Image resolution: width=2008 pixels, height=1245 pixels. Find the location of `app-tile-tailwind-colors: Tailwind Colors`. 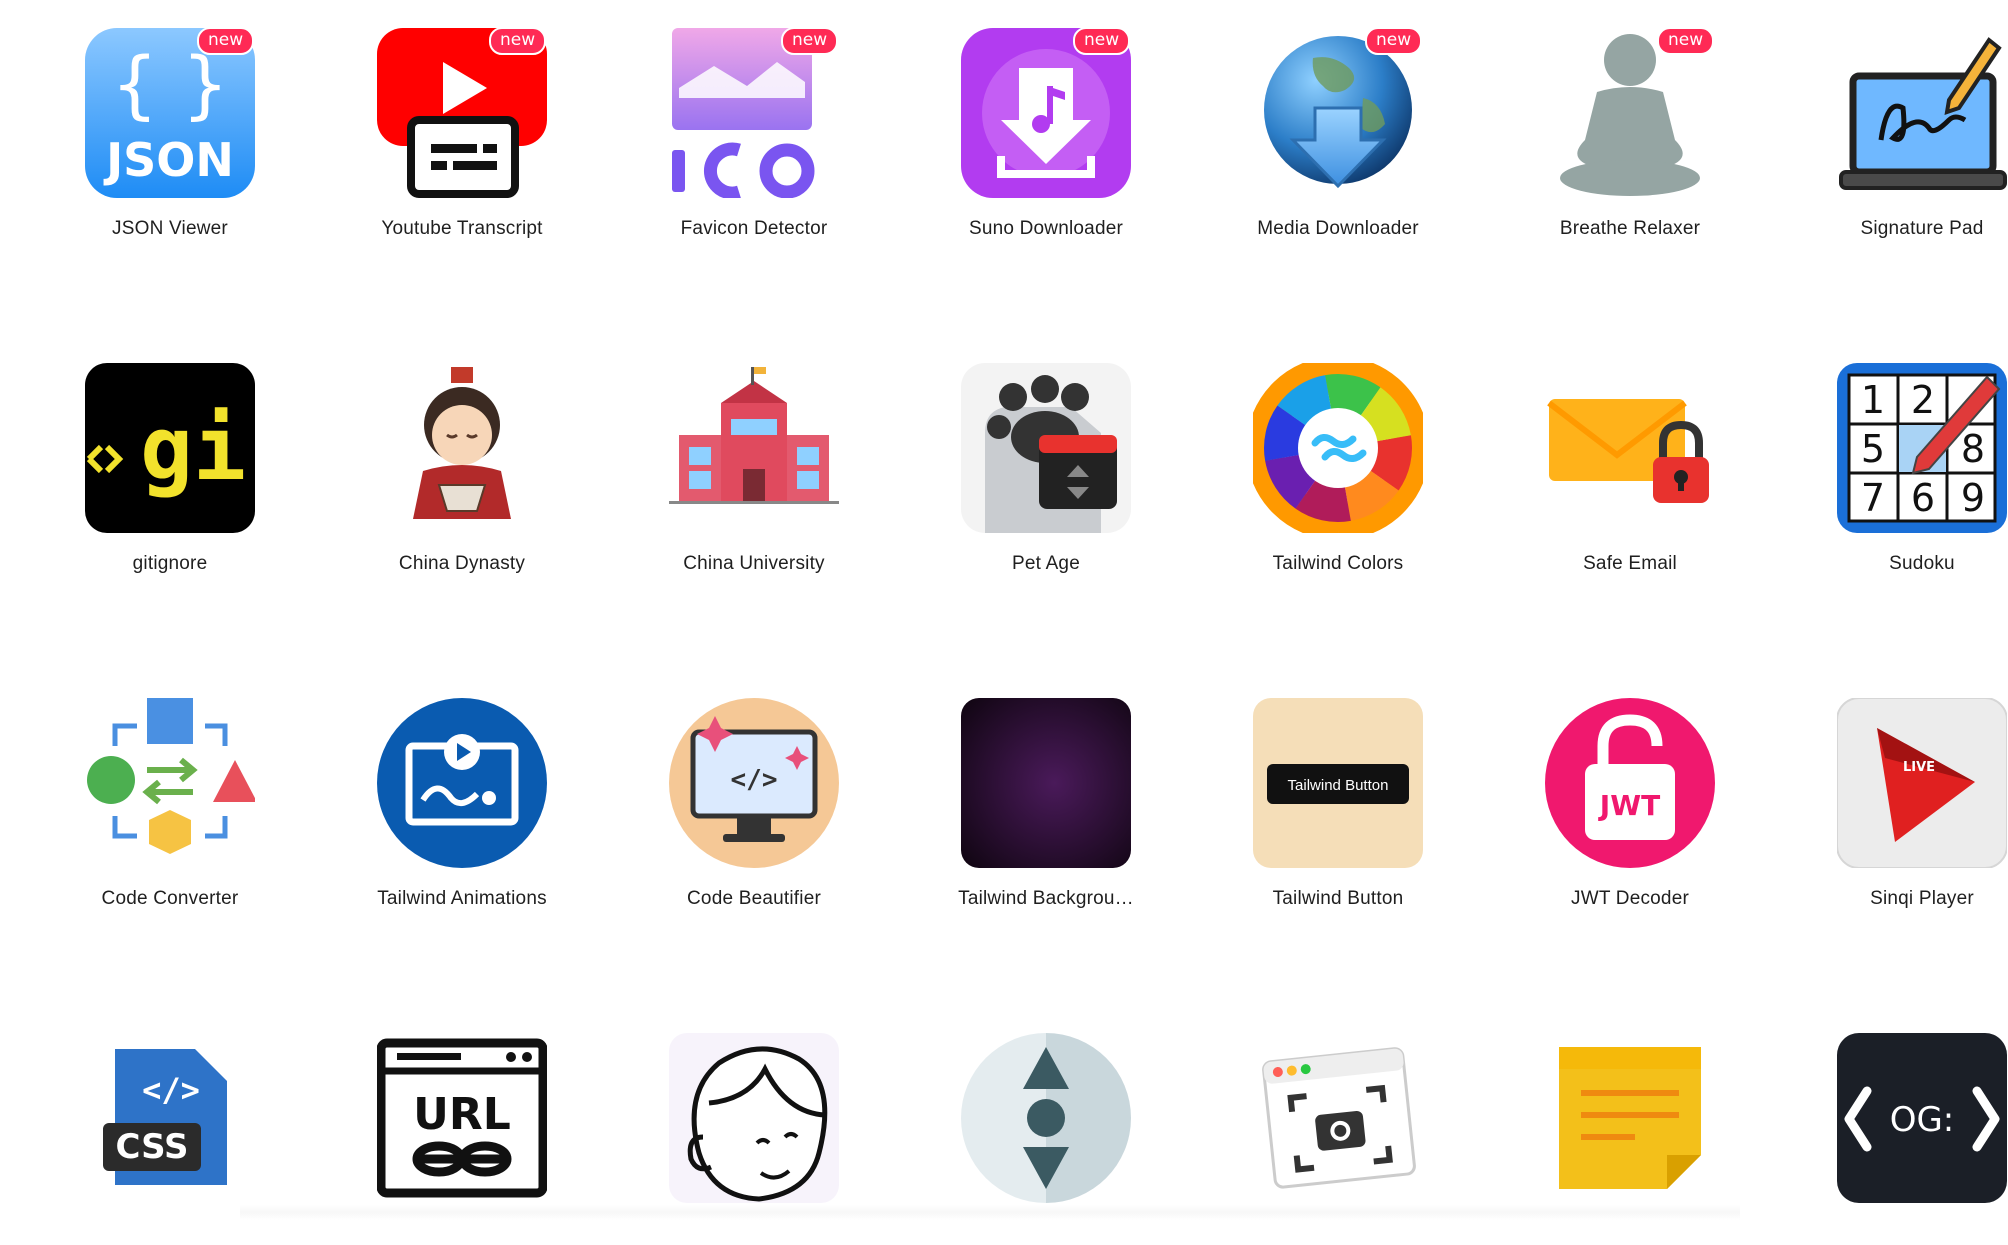

app-tile-tailwind-colors: Tailwind Colors is located at coordinates (1313, 455).